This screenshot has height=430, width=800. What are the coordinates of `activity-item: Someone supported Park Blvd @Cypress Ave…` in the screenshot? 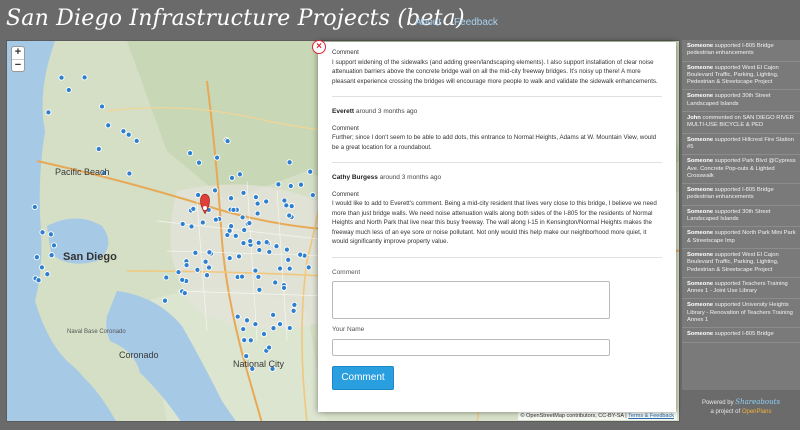 It's located at (741, 170).